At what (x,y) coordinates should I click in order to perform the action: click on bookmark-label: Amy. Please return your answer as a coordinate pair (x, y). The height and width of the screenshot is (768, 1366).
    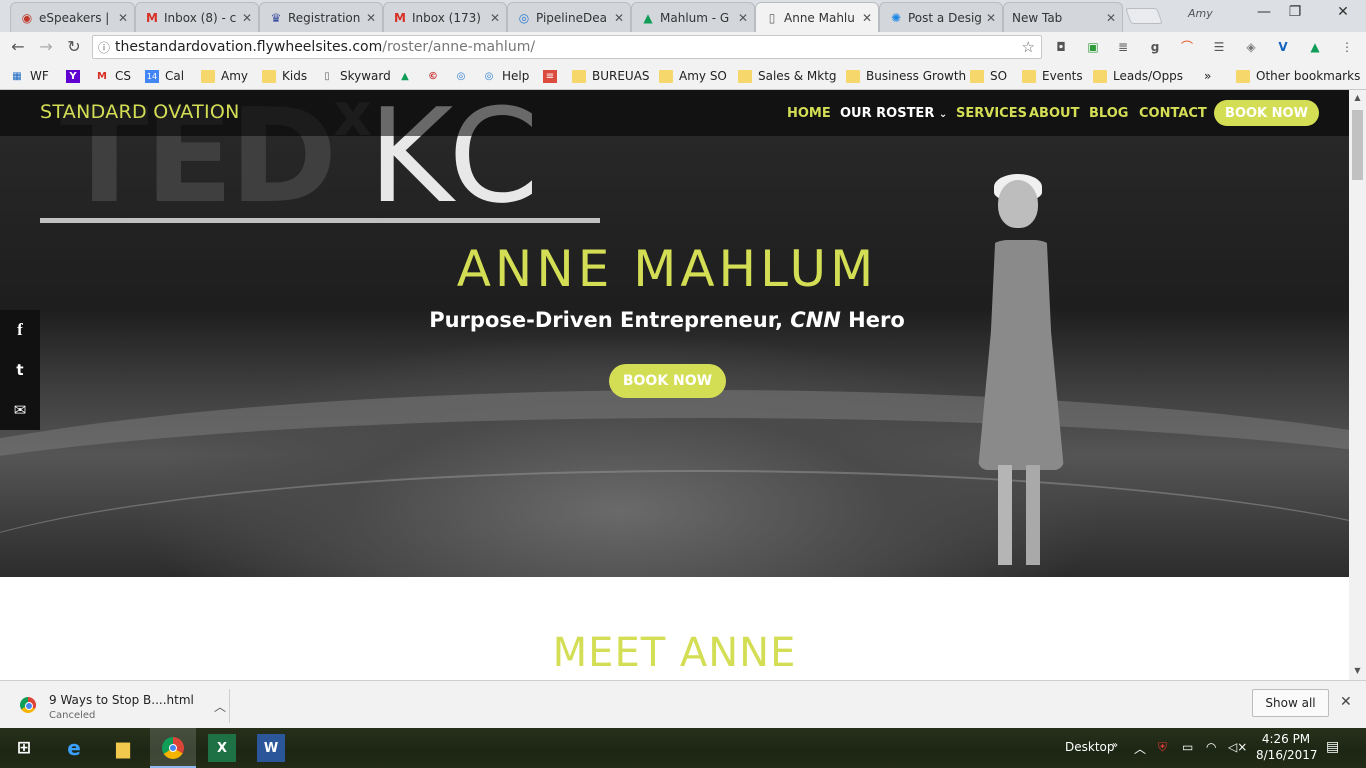
    Looking at the image, I should click on (234, 76).